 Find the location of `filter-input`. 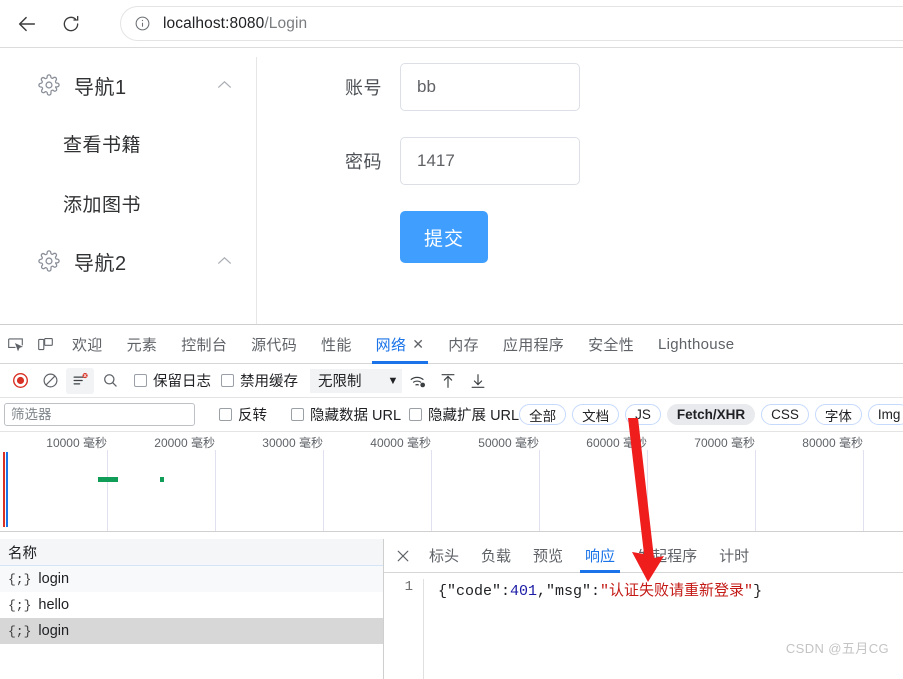

filter-input is located at coordinates (99, 414).